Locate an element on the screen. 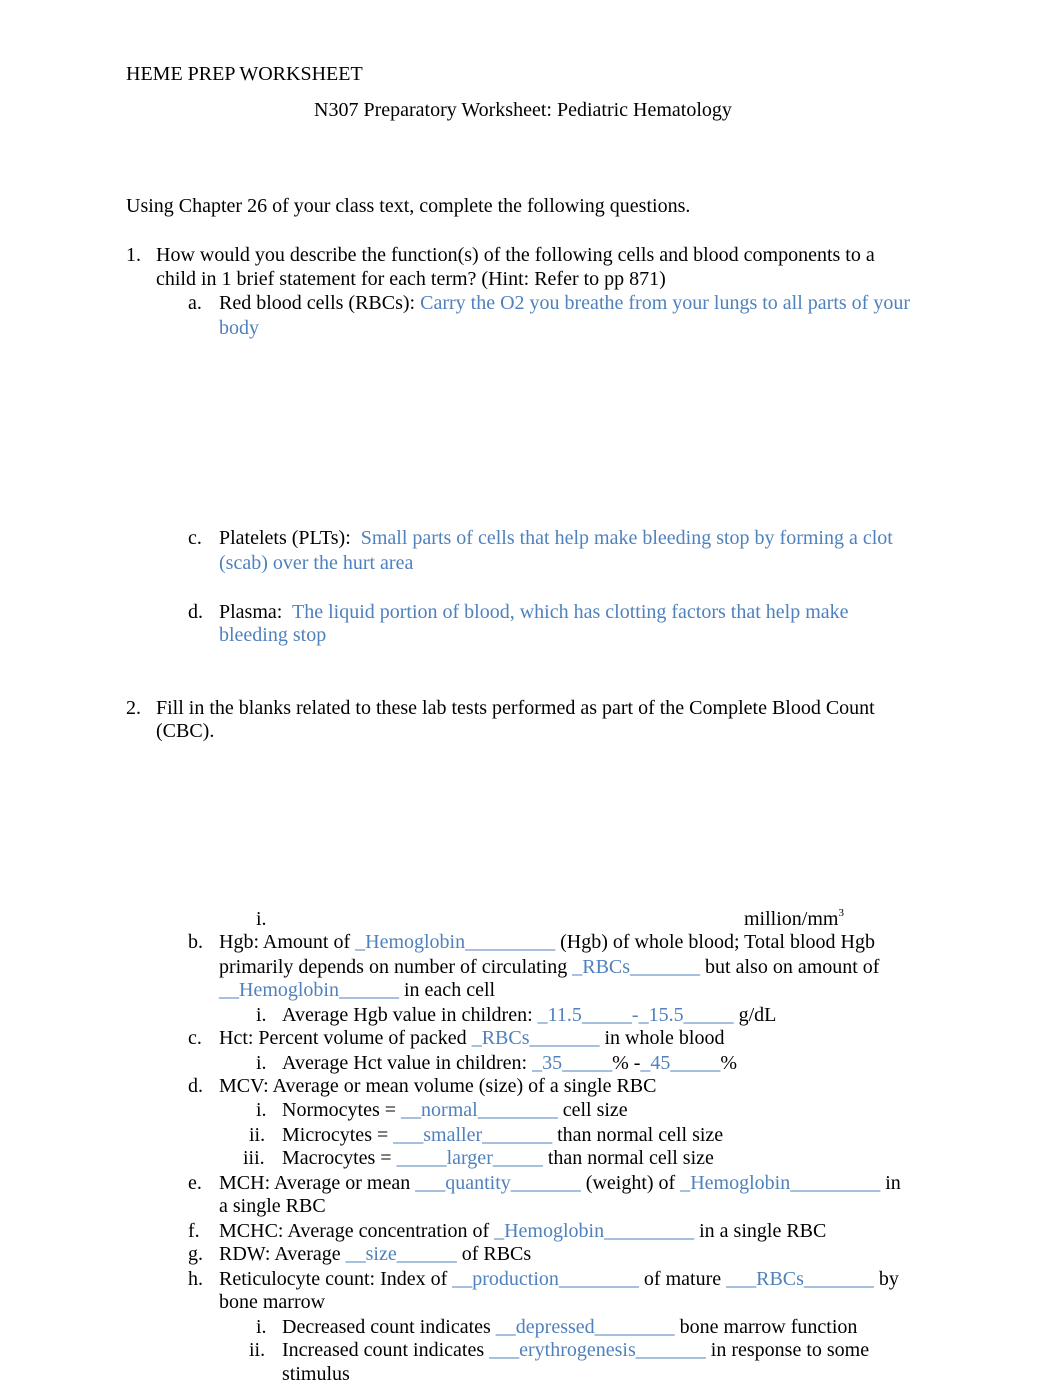 The height and width of the screenshot is (1386, 1062). item-text: Reticulocyte count: Index of is located at coordinates (336, 1279).